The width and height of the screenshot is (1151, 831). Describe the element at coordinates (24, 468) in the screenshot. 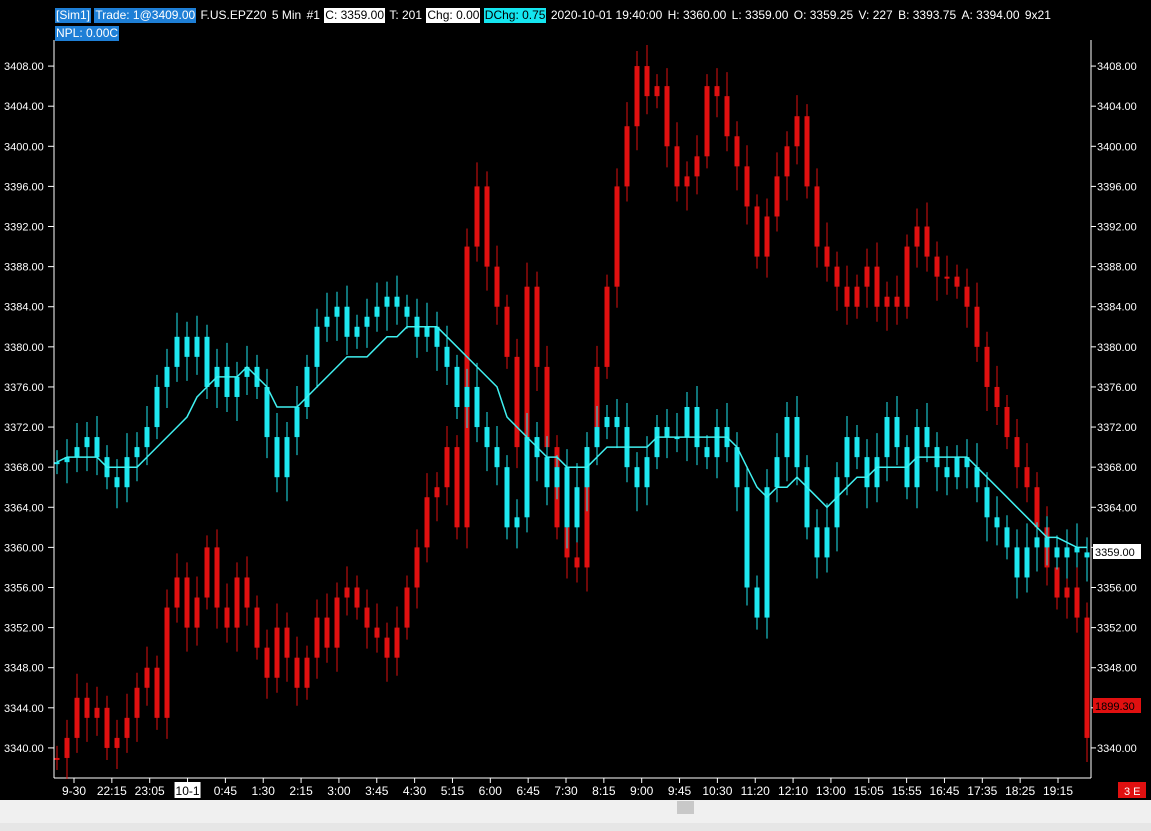

I see `y-tick-label-left: 3368.00` at that location.